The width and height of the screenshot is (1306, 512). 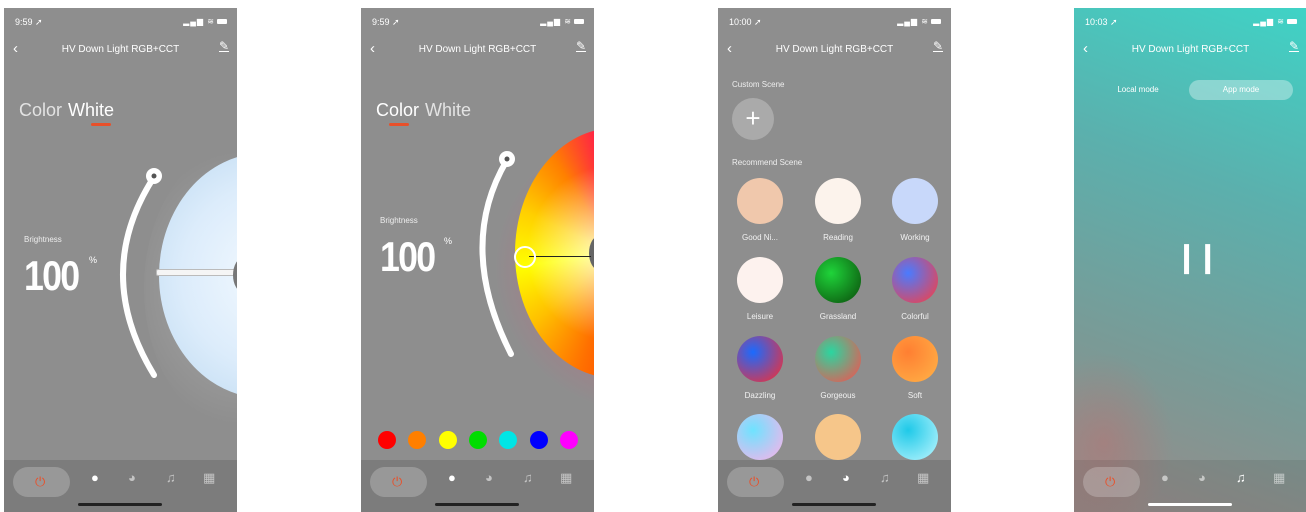 I want to click on pause-button: ❙❙, so click(x=1197, y=257).